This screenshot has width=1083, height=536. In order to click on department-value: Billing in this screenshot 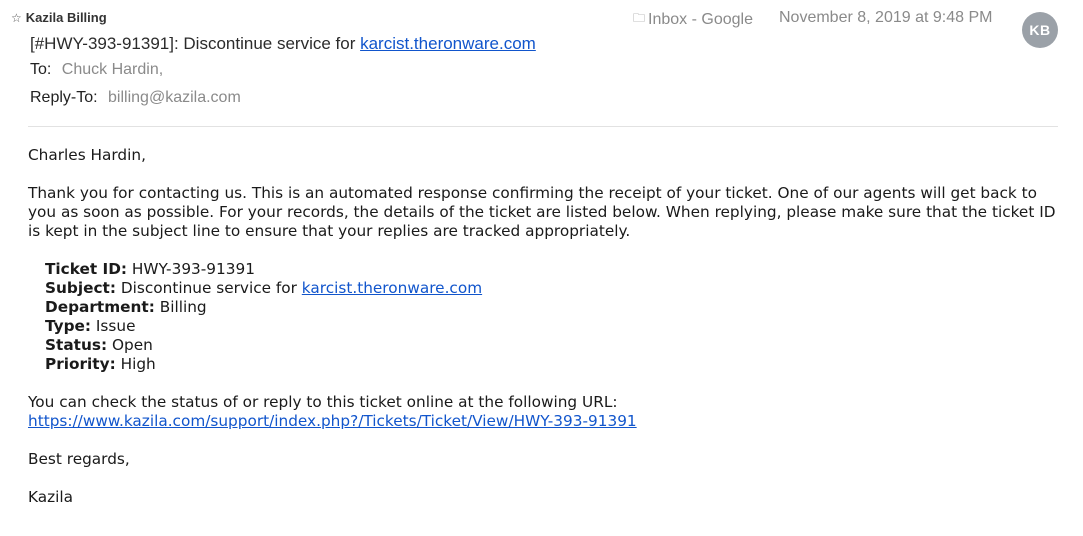, I will do `click(183, 307)`.